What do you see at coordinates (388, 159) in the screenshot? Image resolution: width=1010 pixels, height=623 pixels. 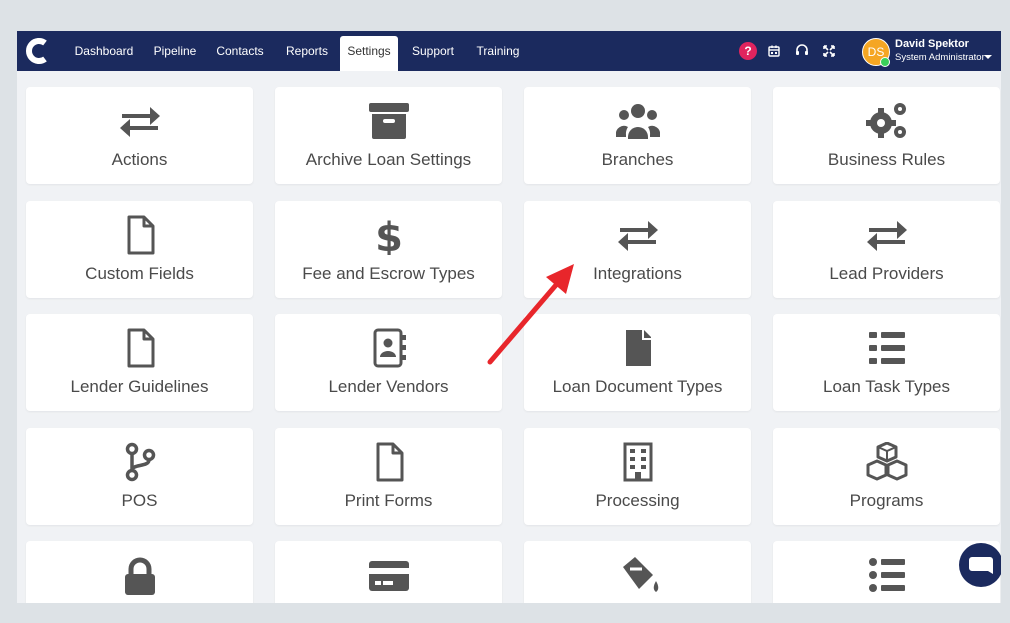 I see `tile-label: Archive Loan Settings` at bounding box center [388, 159].